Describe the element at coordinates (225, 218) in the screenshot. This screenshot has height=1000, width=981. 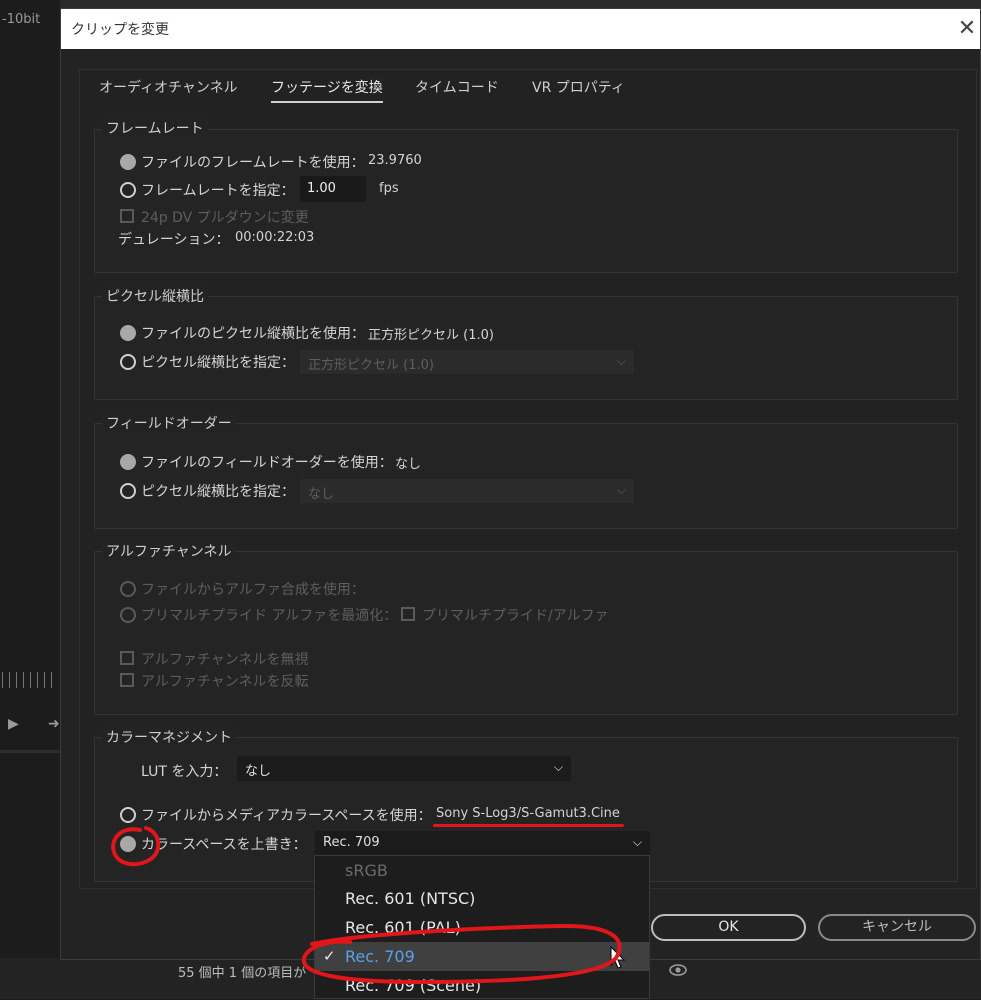
I see `pulldown-label: 24p DV プルダウンに変更` at that location.